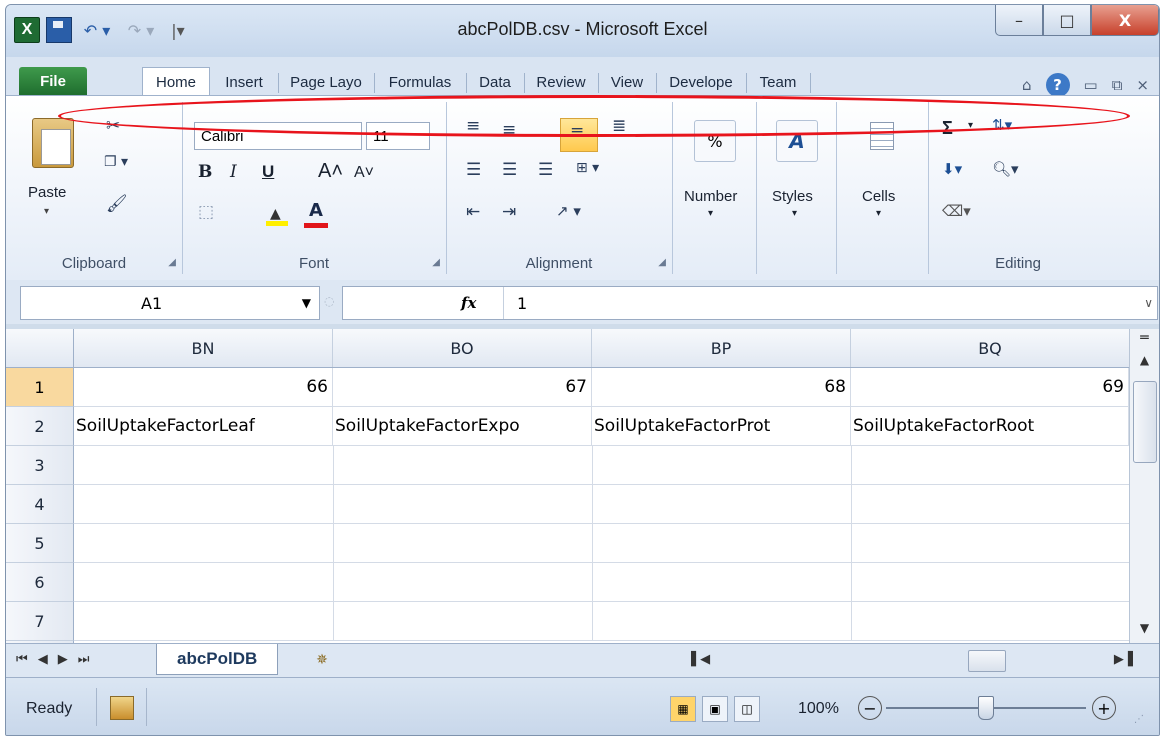 Image resolution: width=1164 pixels, height=742 pixels. Describe the element at coordinates (662, 262) in the screenshot. I see `alignment-launcher-icon: ◢` at that location.